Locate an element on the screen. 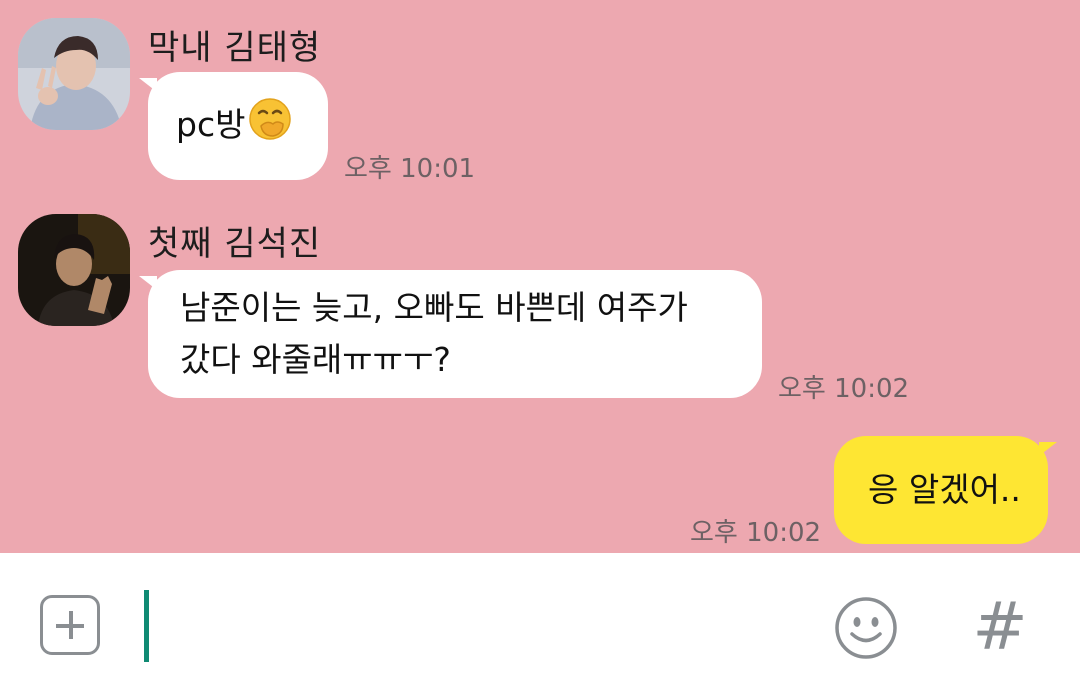  emoji-icon is located at coordinates (866, 628).